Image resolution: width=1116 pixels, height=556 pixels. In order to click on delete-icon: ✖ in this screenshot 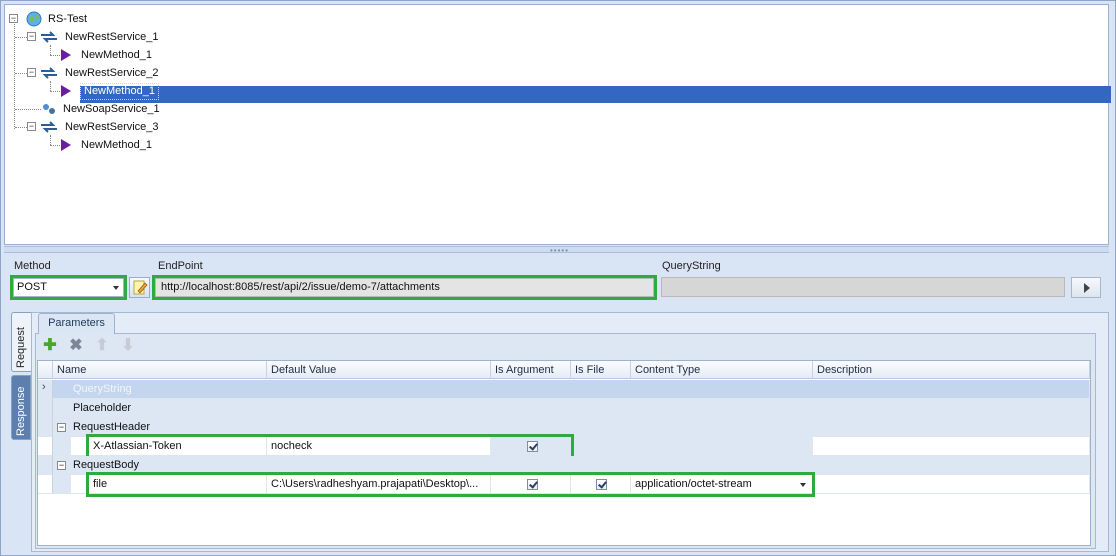, I will do `click(76, 346)`.